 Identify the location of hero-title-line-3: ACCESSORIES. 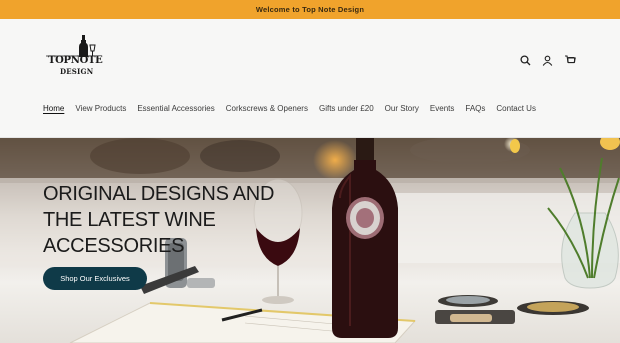
(114, 246).